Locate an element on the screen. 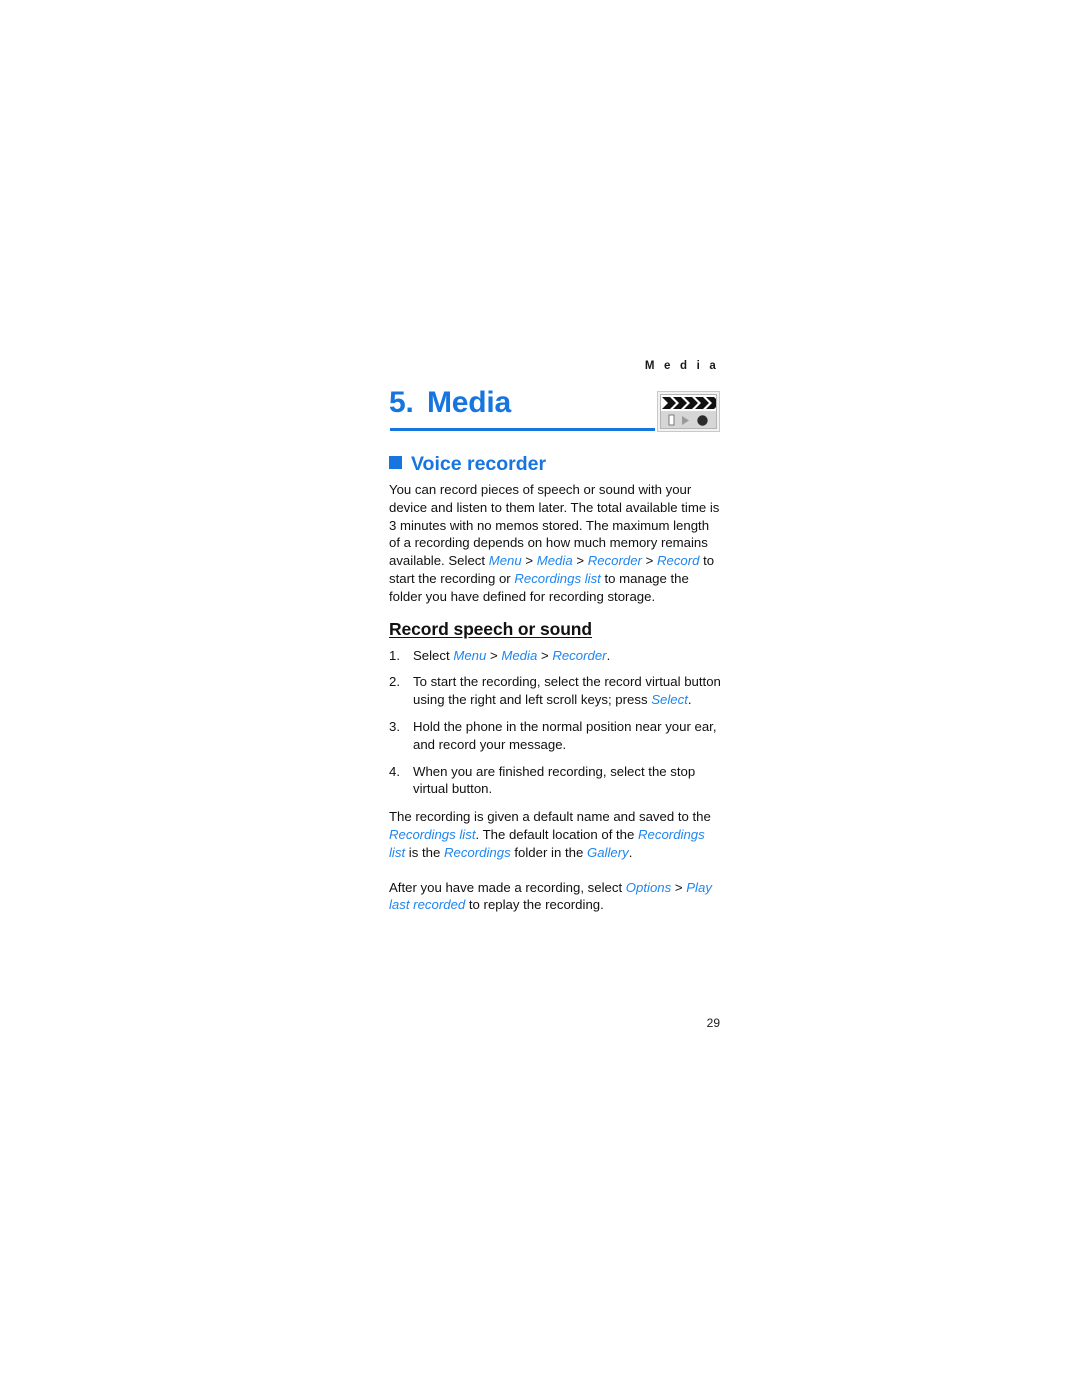 Image resolution: width=1080 pixels, height=1397 pixels. section-heading-text: Voice recorder is located at coordinates (479, 464).